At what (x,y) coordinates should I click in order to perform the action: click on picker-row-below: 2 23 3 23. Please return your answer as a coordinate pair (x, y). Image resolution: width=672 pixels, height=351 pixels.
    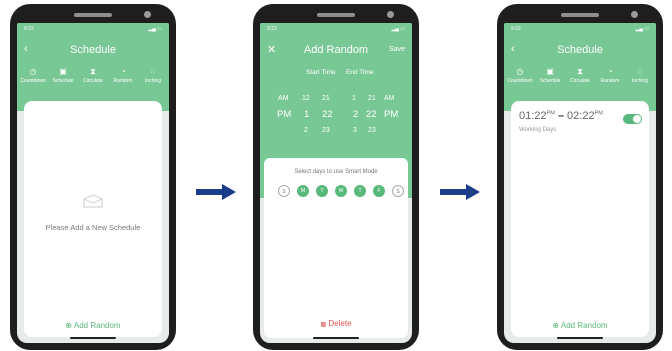
    Looking at the image, I should click on (336, 133).